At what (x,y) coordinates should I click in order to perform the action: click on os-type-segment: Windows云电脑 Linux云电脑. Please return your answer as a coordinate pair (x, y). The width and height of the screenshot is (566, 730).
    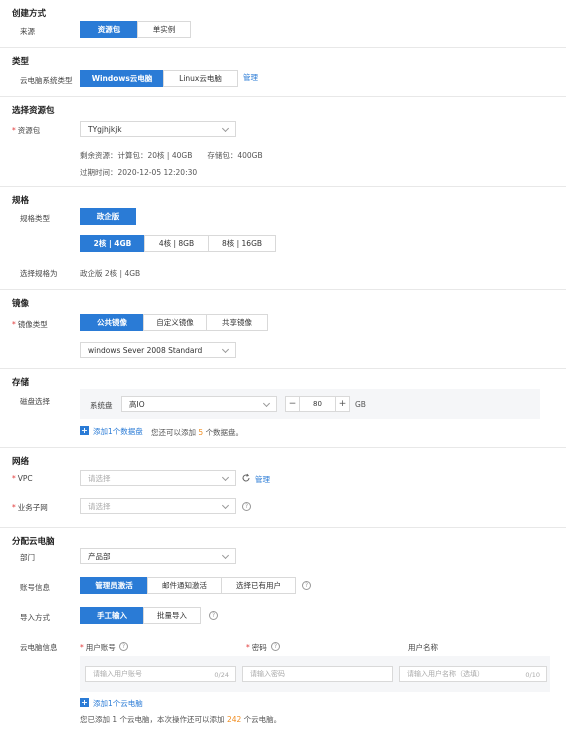
    Looking at the image, I should click on (159, 78).